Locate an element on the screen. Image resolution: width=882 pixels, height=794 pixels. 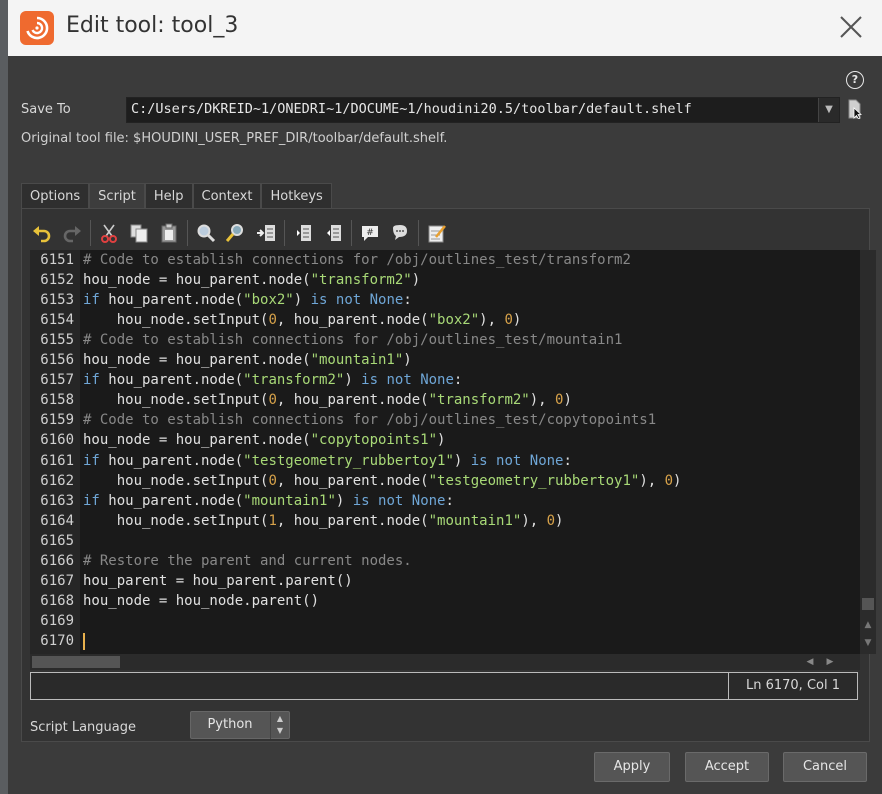
tab-script: Script is located at coordinates (117, 196).